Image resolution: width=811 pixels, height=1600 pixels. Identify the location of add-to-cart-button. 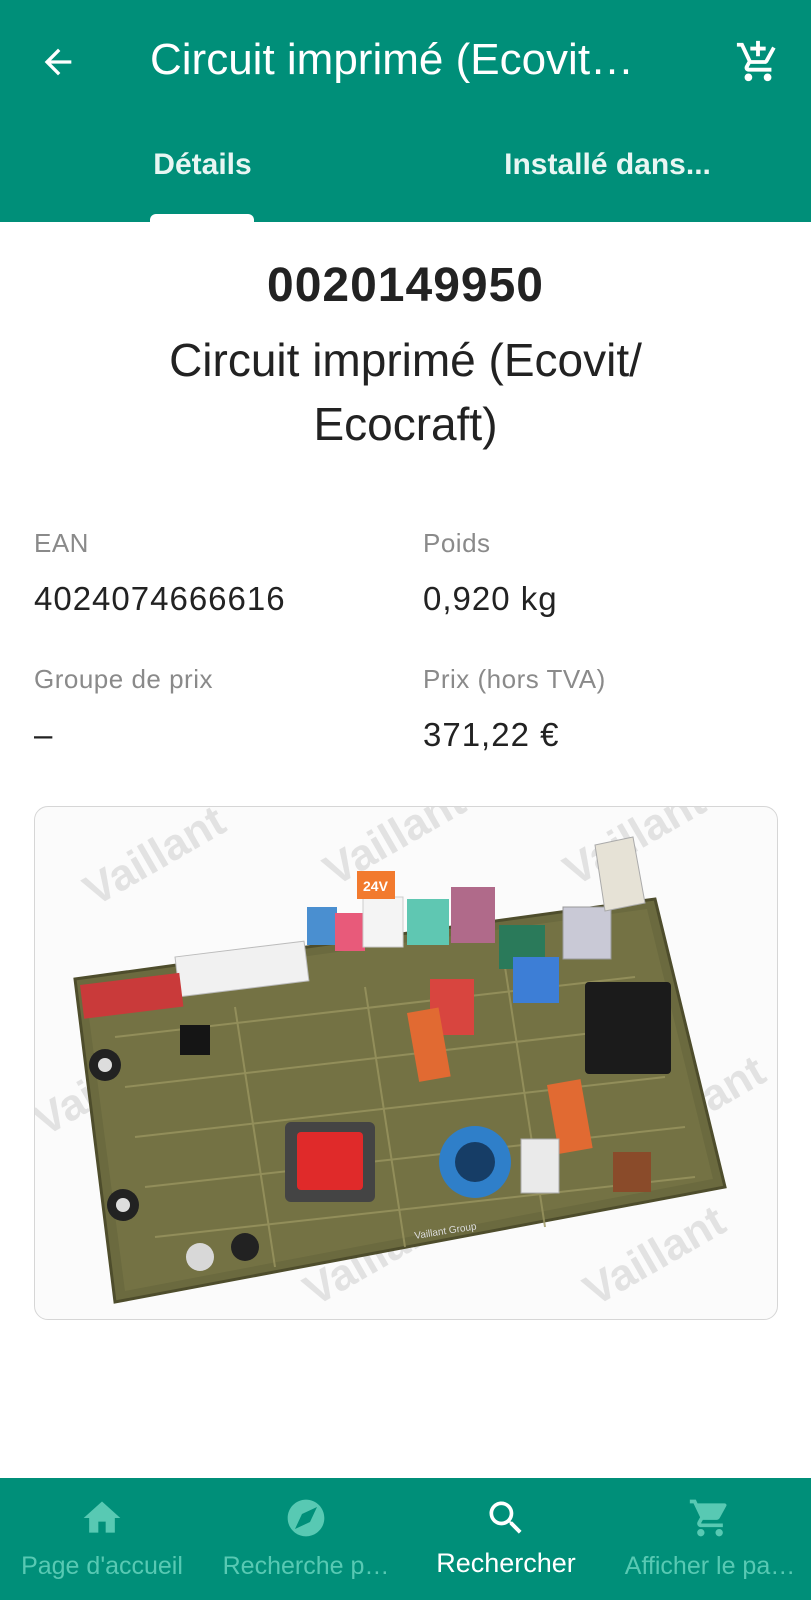
(758, 62).